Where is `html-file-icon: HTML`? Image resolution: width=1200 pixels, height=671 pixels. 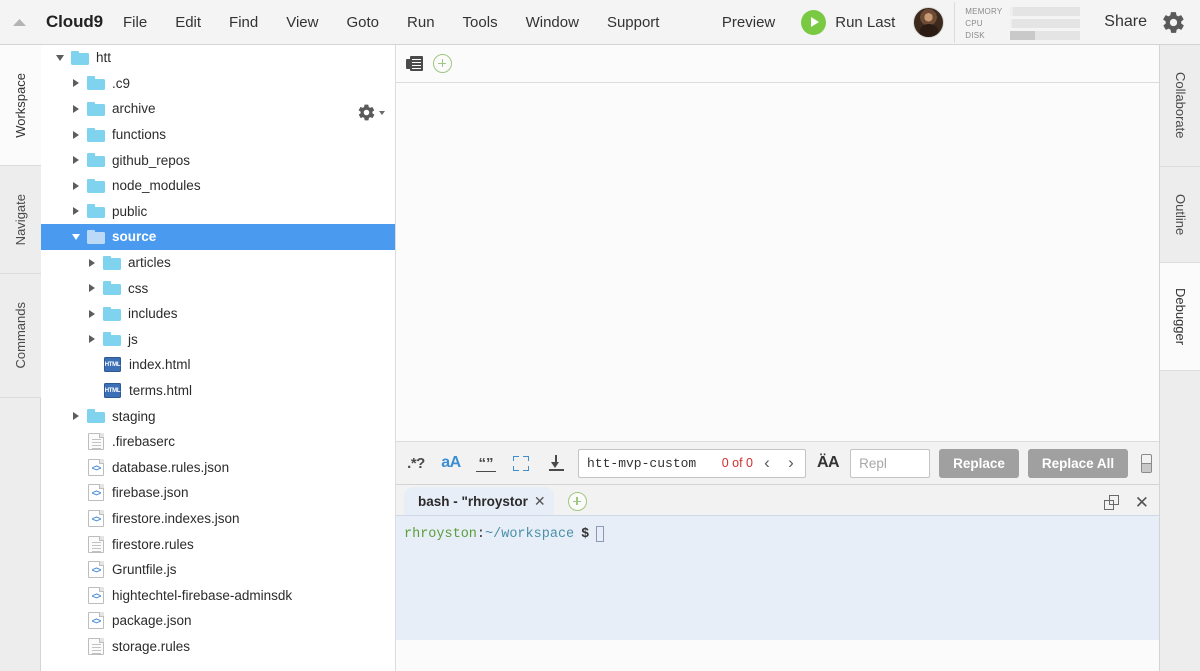 html-file-icon: HTML is located at coordinates (112, 391).